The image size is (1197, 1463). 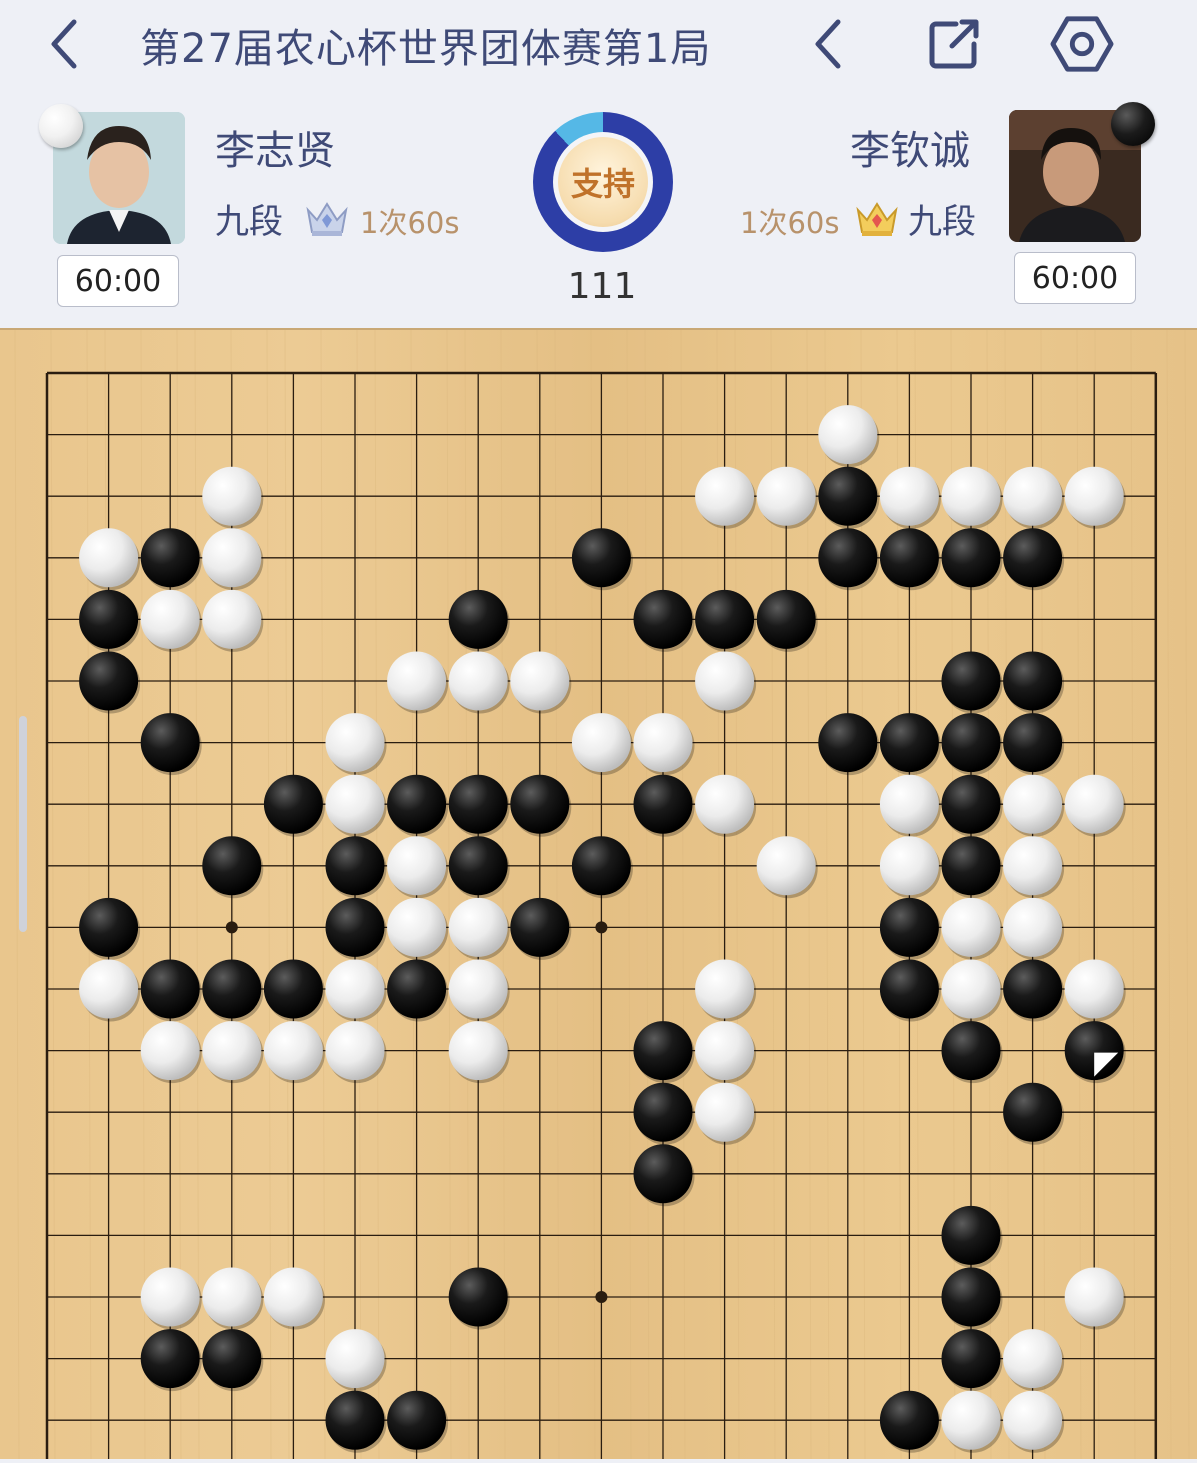 What do you see at coordinates (1082, 44) in the screenshot?
I see `settings-button` at bounding box center [1082, 44].